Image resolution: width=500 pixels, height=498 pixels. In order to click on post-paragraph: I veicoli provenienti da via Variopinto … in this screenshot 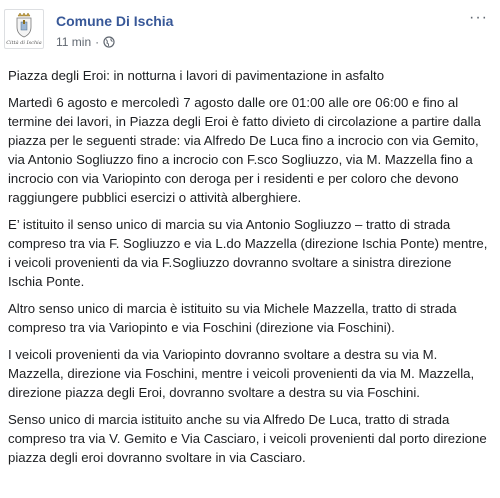, I will do `click(241, 373)`.